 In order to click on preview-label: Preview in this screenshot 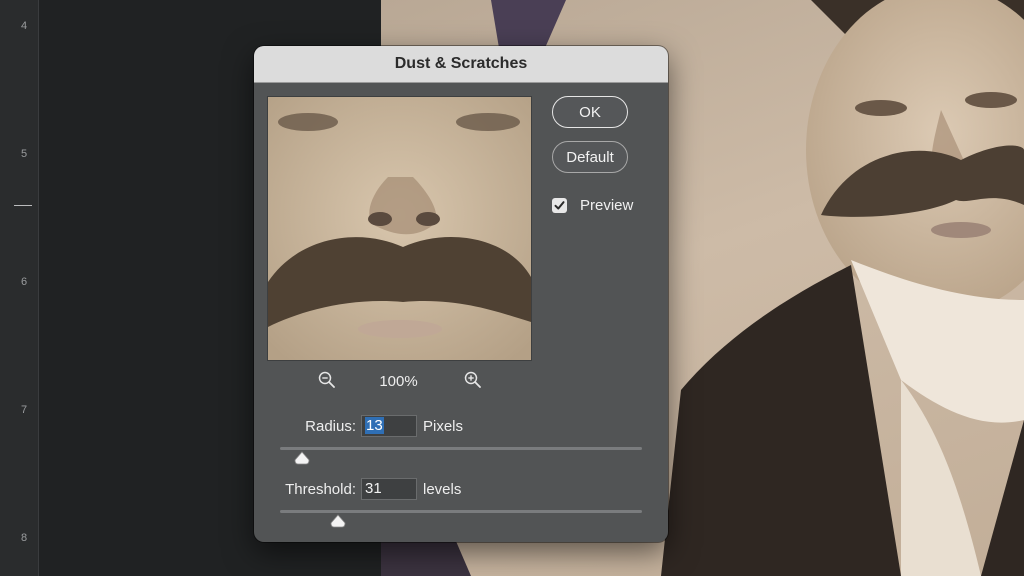, I will do `click(607, 205)`.